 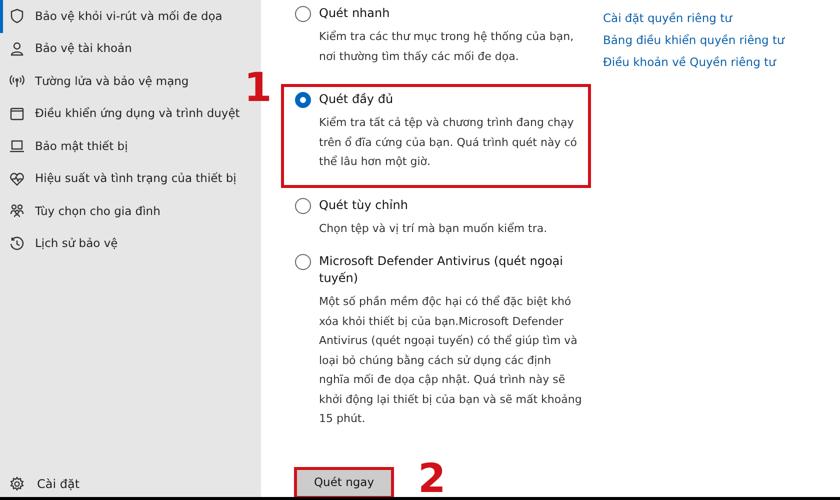 What do you see at coordinates (120, 48) in the screenshot?
I see `sidebar-item: Bảo vệ tài khoản` at bounding box center [120, 48].